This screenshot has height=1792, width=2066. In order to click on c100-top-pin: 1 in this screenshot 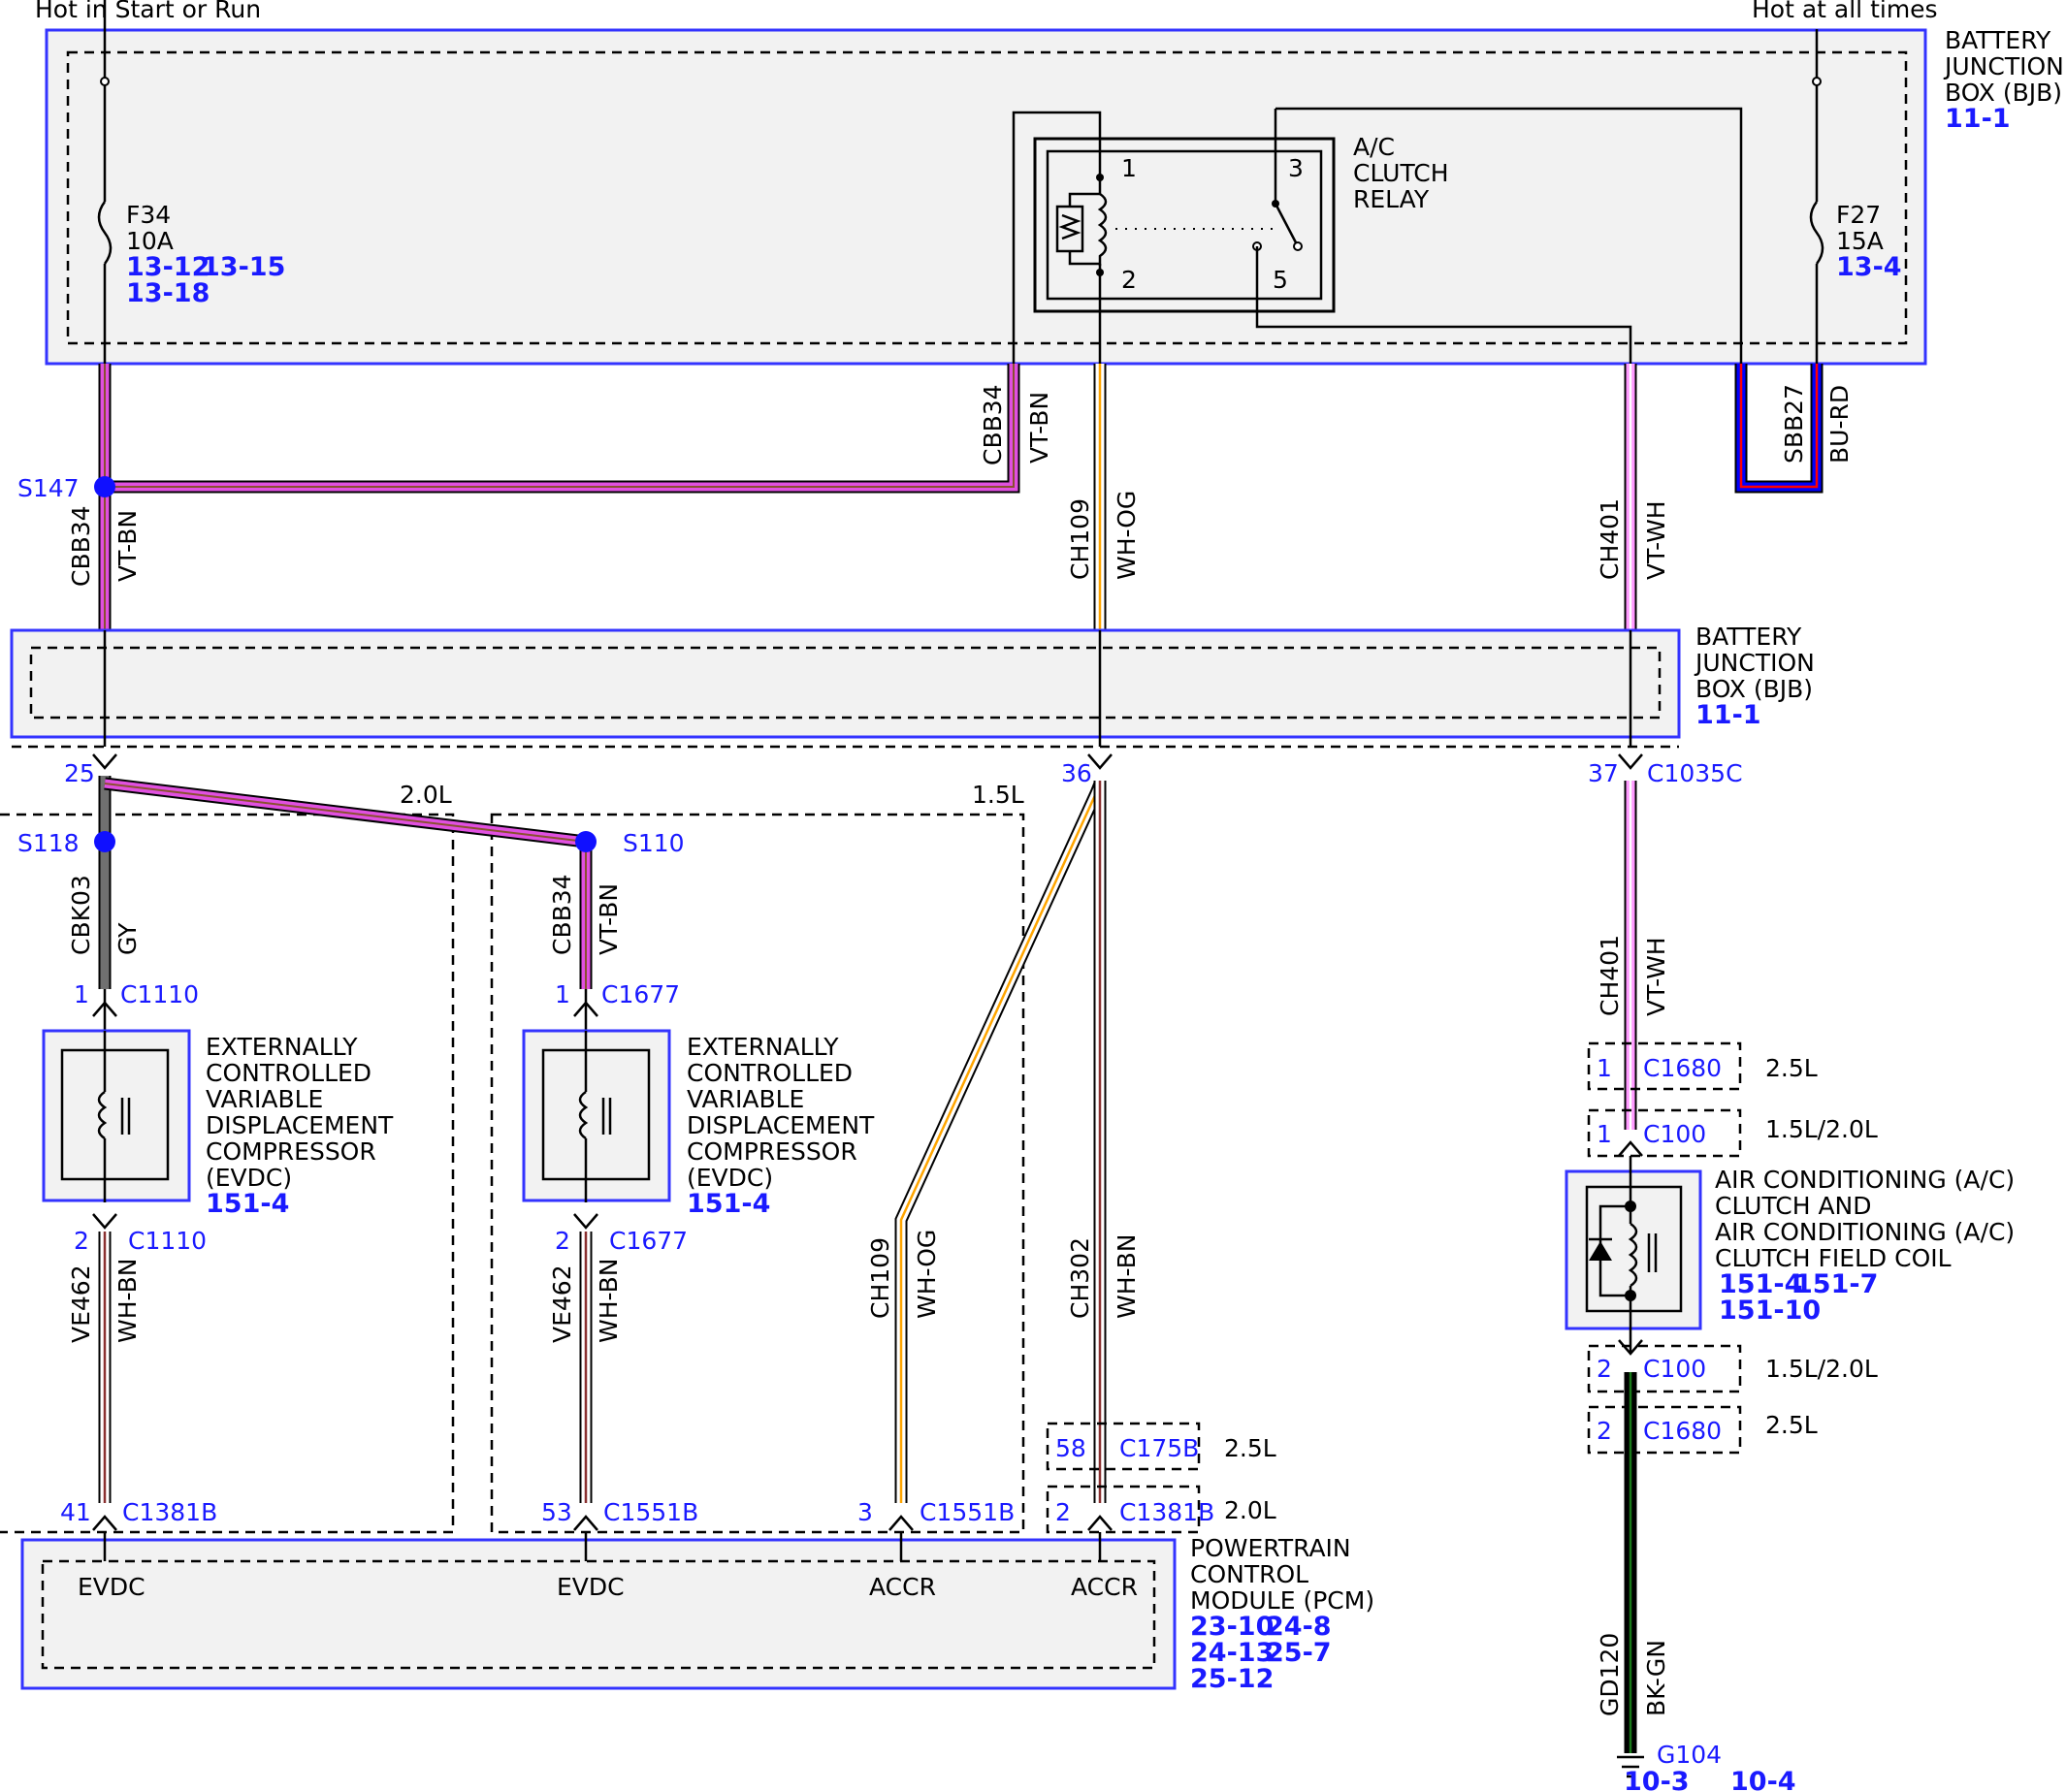, I will do `click(1604, 1134)`.